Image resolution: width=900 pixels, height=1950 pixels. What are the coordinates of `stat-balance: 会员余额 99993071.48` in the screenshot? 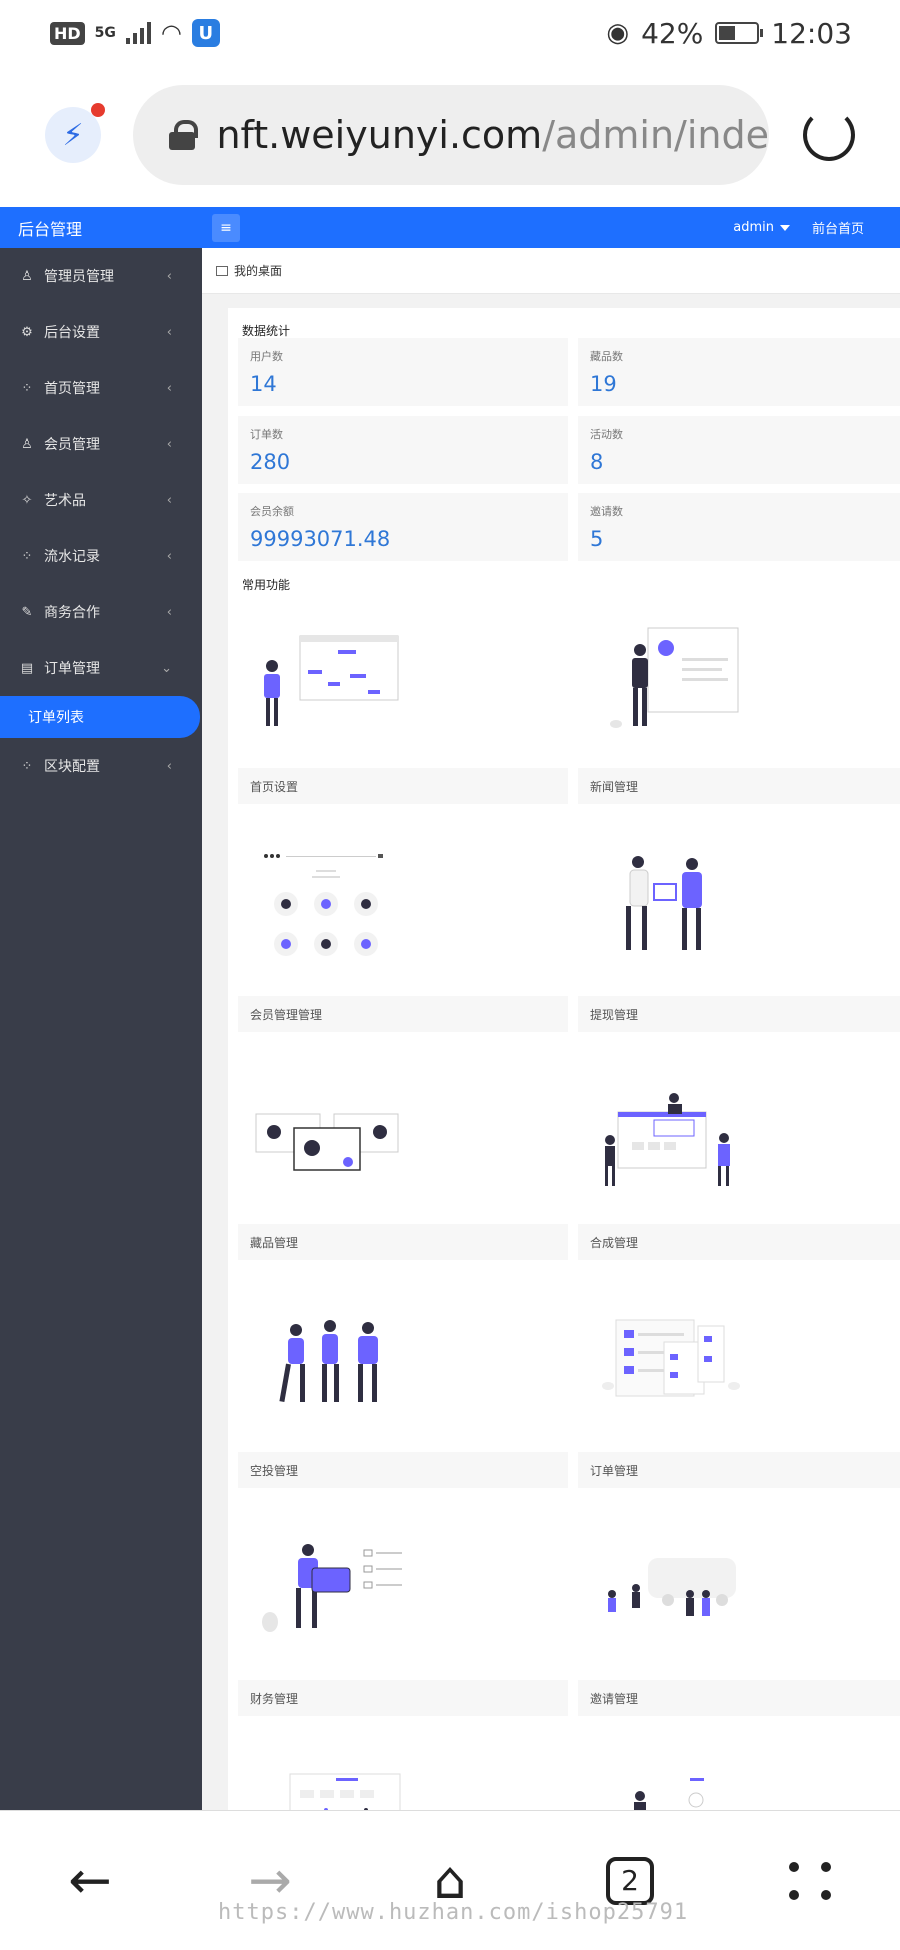 It's located at (403, 527).